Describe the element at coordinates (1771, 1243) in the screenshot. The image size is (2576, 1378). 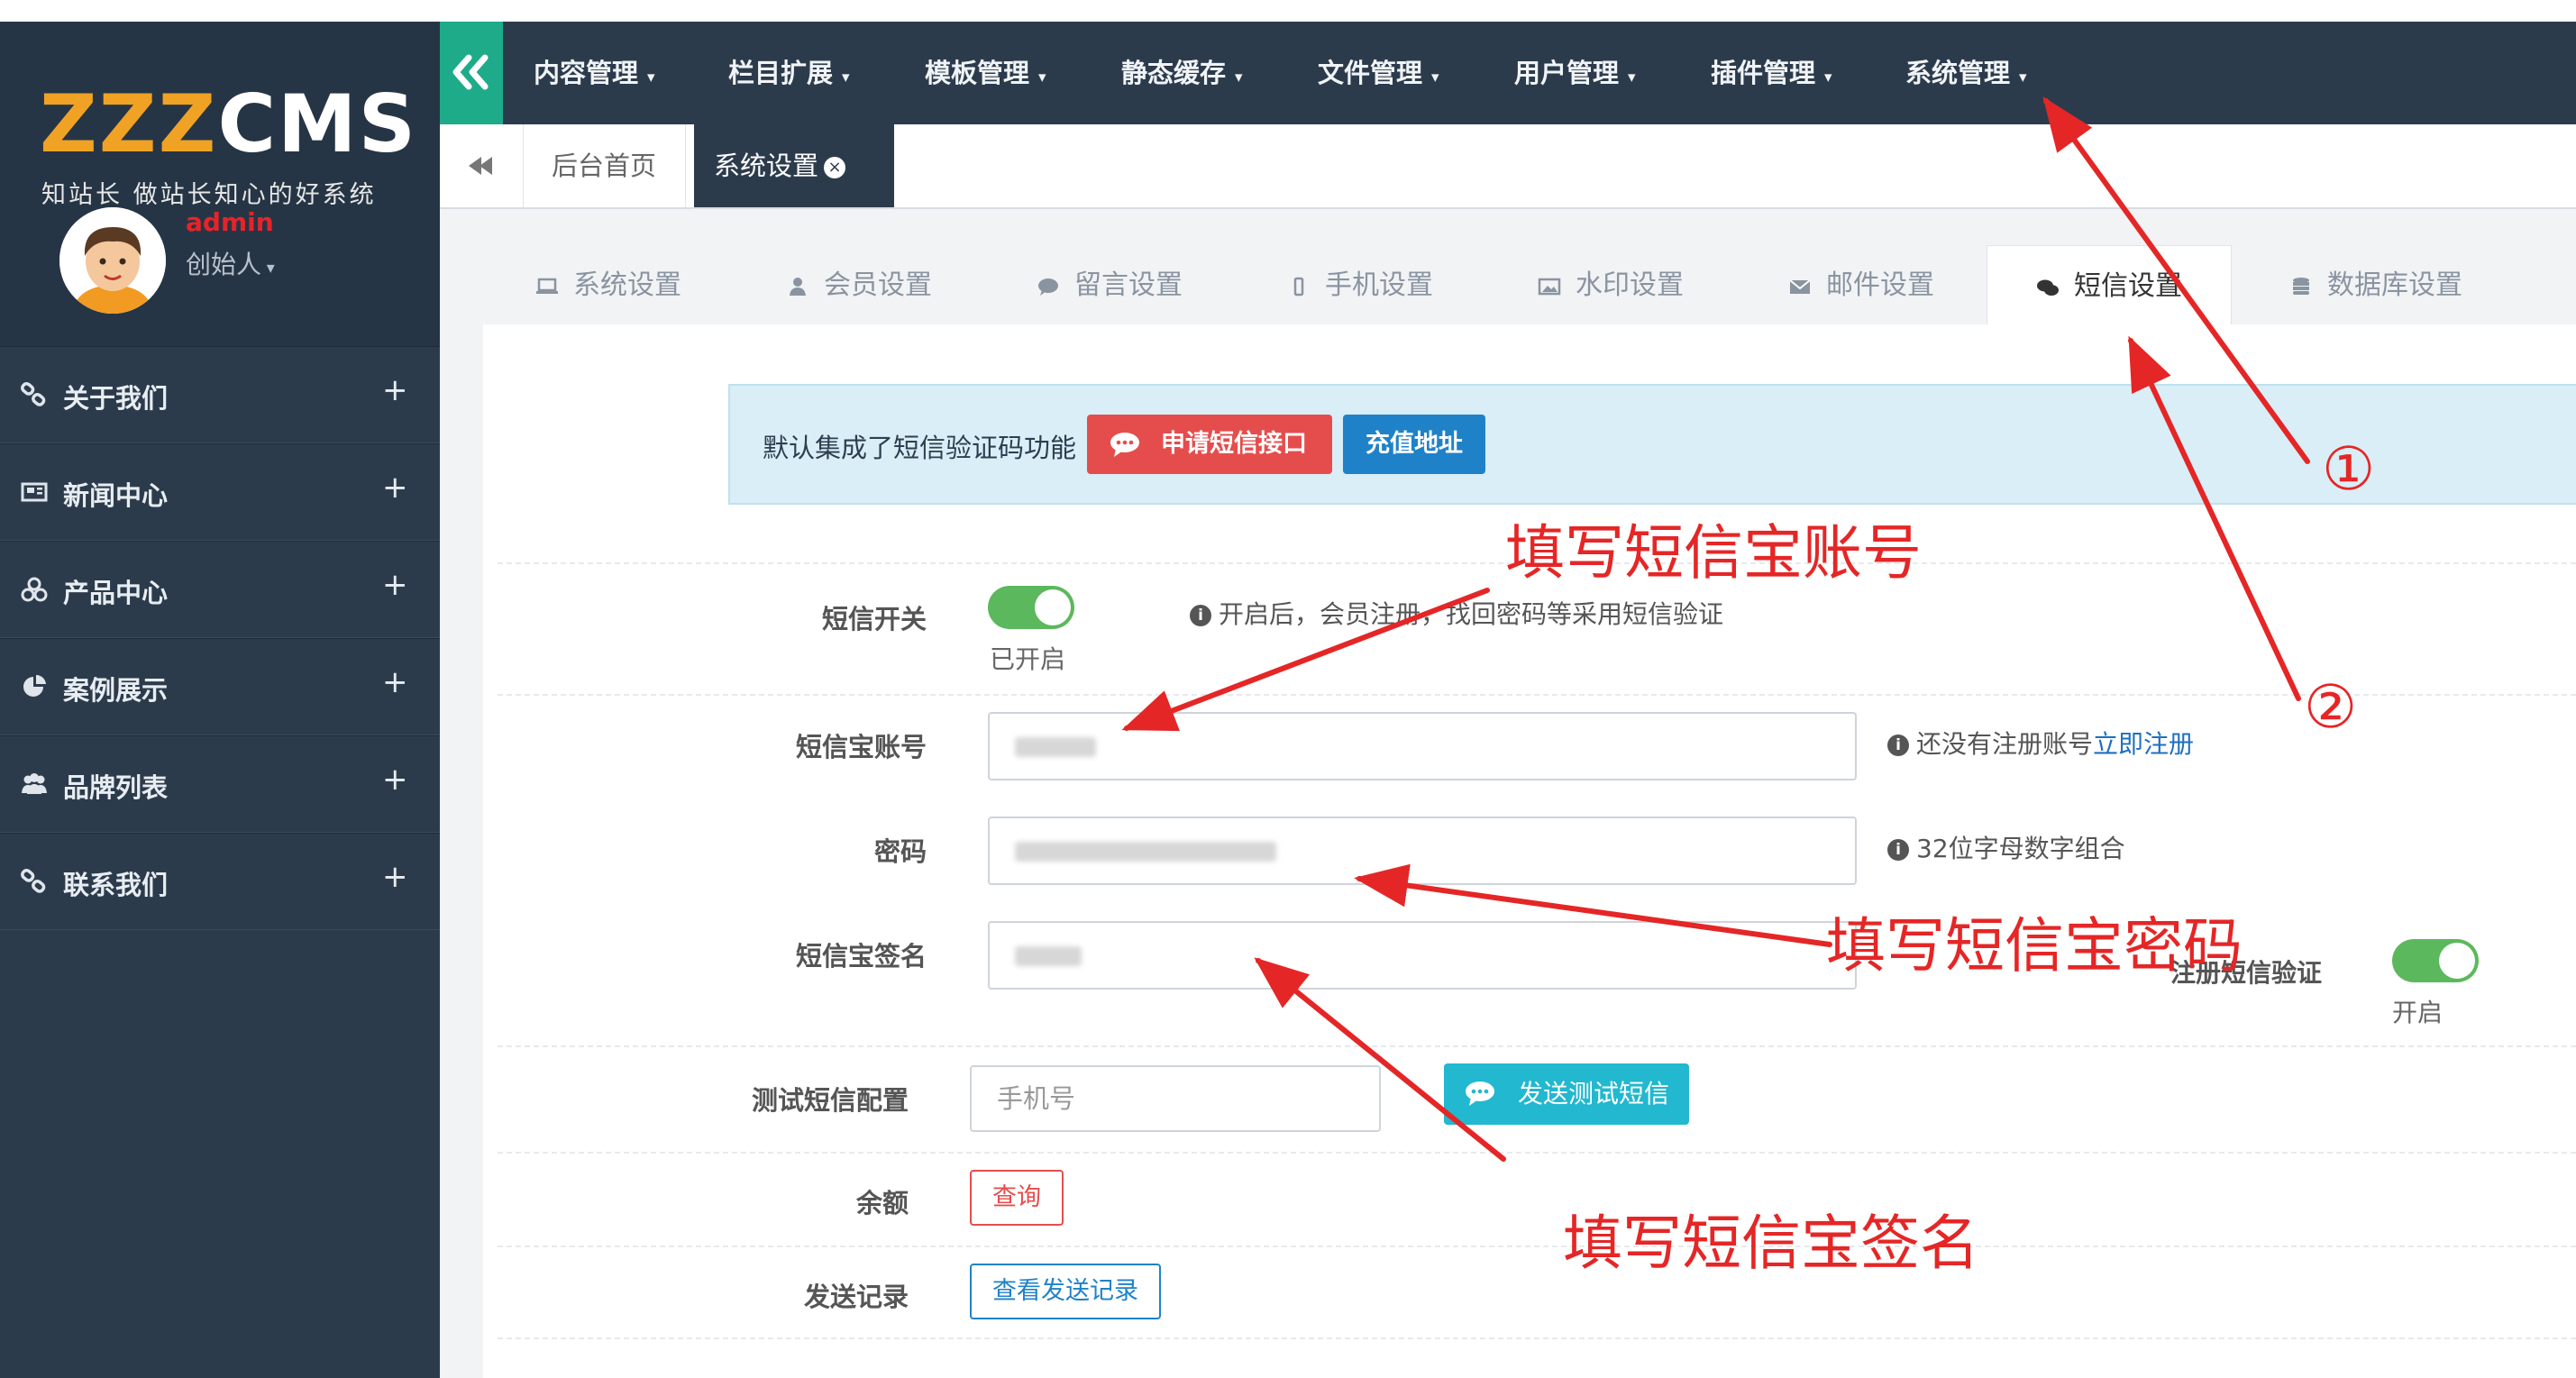
I see `annotation-fill-signature: 填写短信宝签名` at that location.